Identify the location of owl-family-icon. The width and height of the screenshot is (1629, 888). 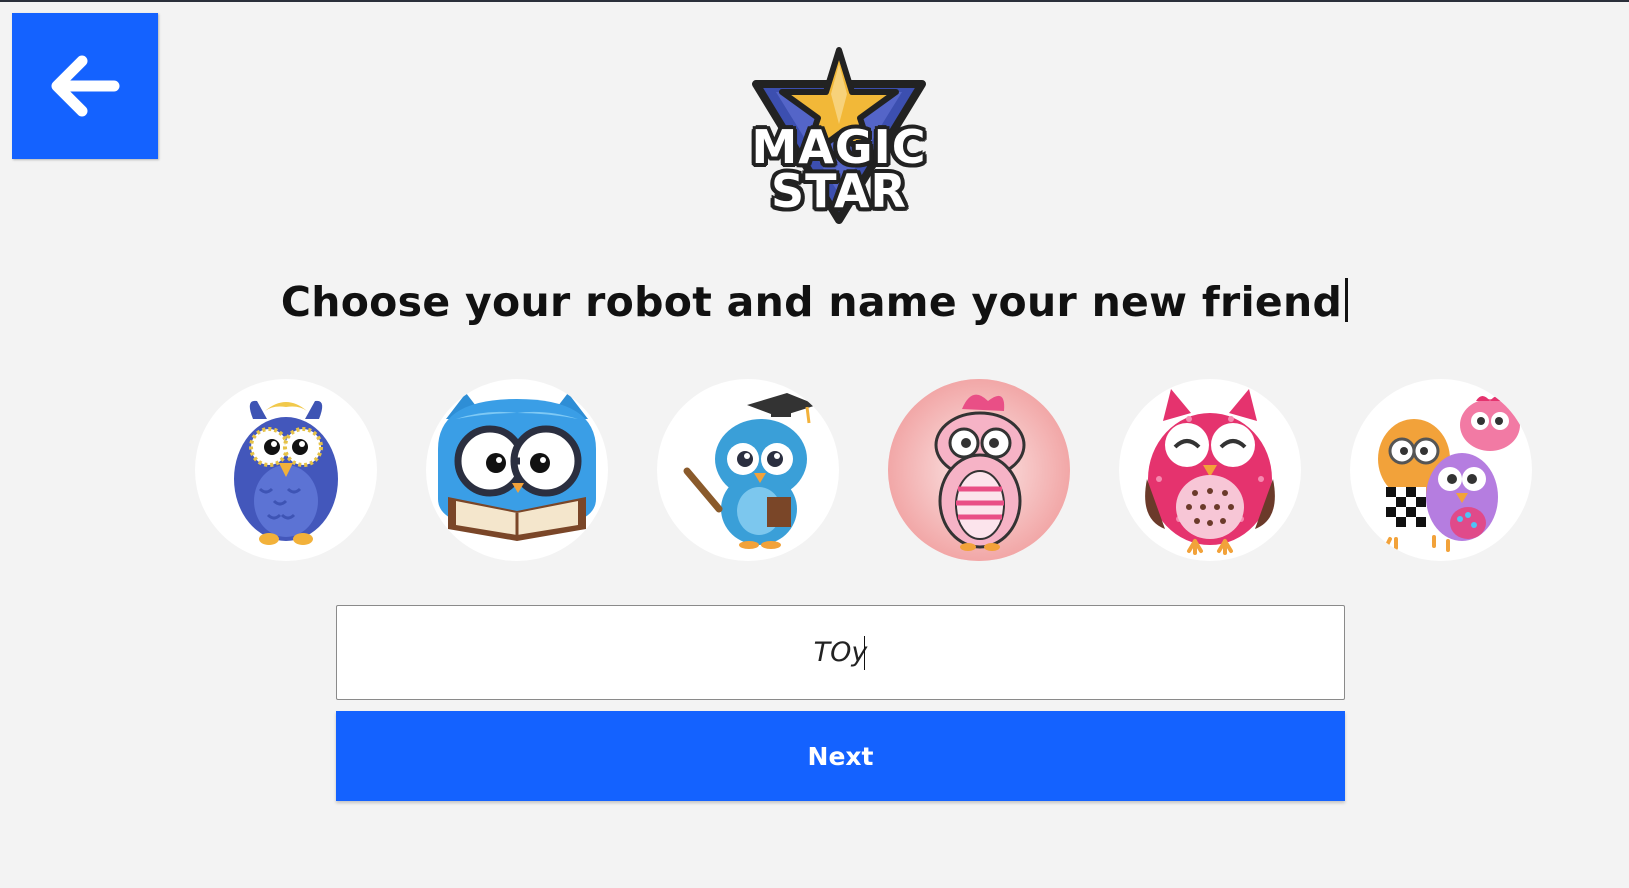
(1449, 474).